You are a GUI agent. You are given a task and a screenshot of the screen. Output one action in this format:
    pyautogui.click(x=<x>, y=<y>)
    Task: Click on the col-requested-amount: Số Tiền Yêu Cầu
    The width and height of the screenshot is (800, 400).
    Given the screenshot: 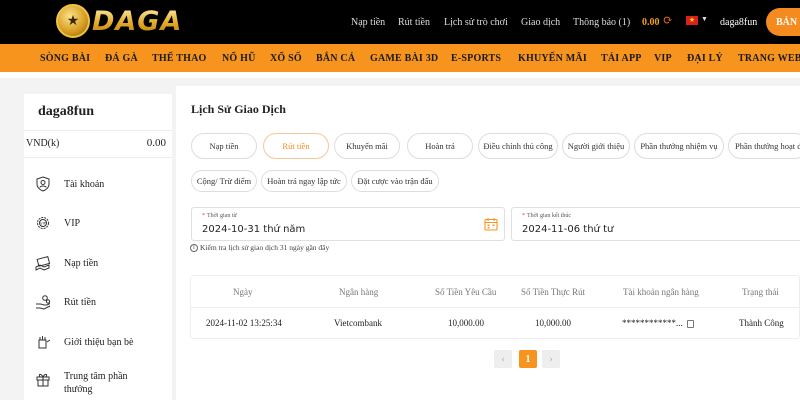 What is the action you would take?
    pyautogui.click(x=466, y=292)
    